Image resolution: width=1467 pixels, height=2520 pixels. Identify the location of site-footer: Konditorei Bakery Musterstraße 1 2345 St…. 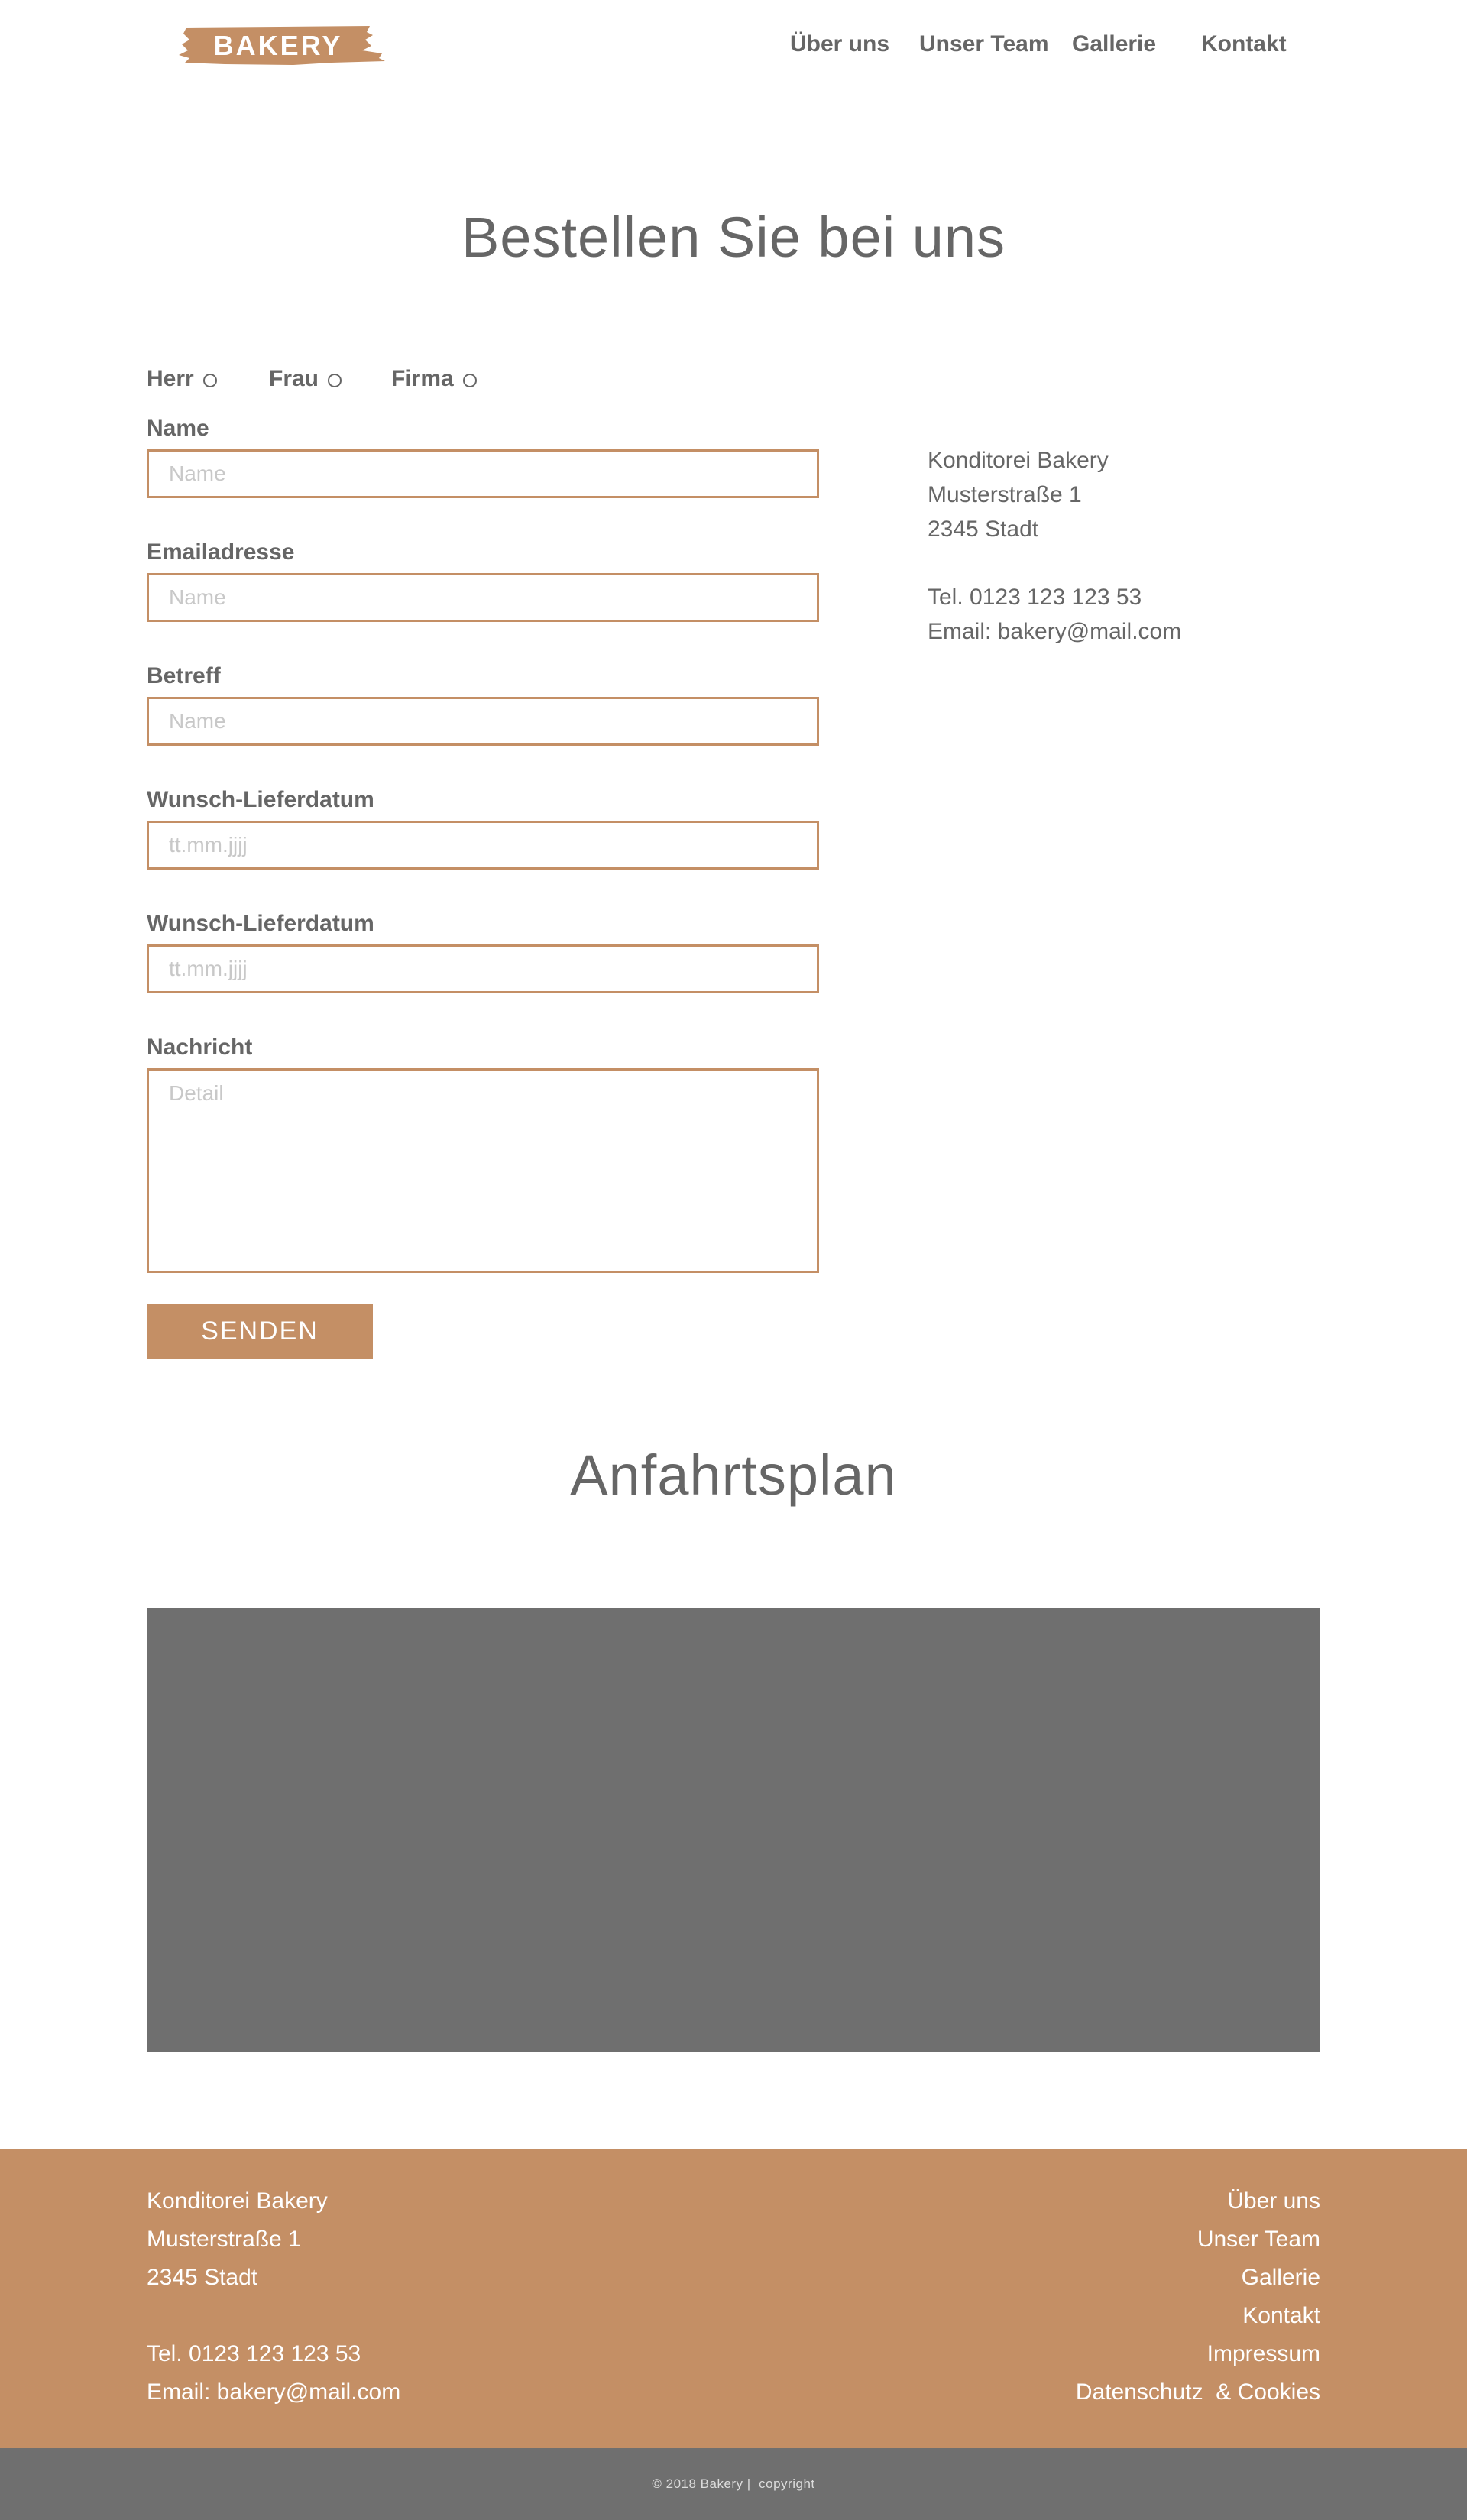
(733, 2298).